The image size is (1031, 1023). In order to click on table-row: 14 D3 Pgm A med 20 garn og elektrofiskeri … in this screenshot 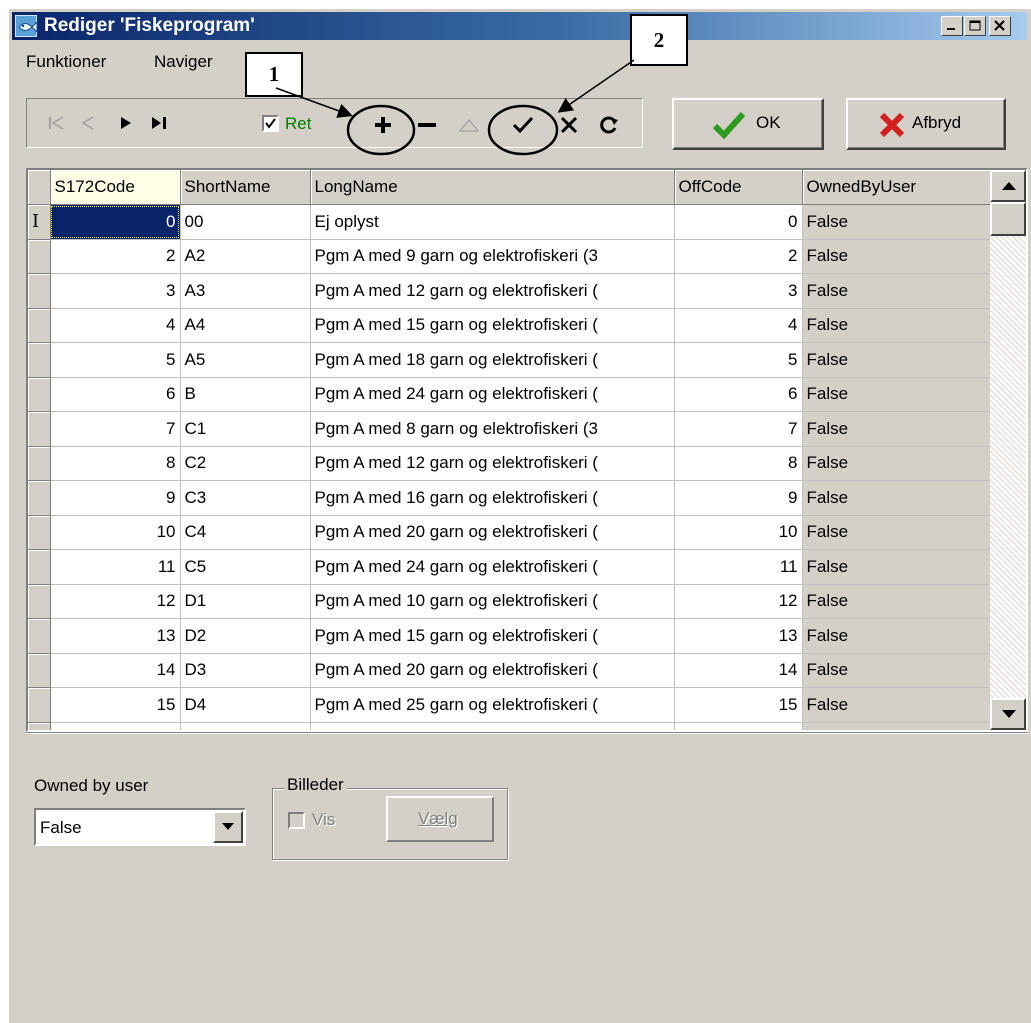, I will do `click(509, 670)`.